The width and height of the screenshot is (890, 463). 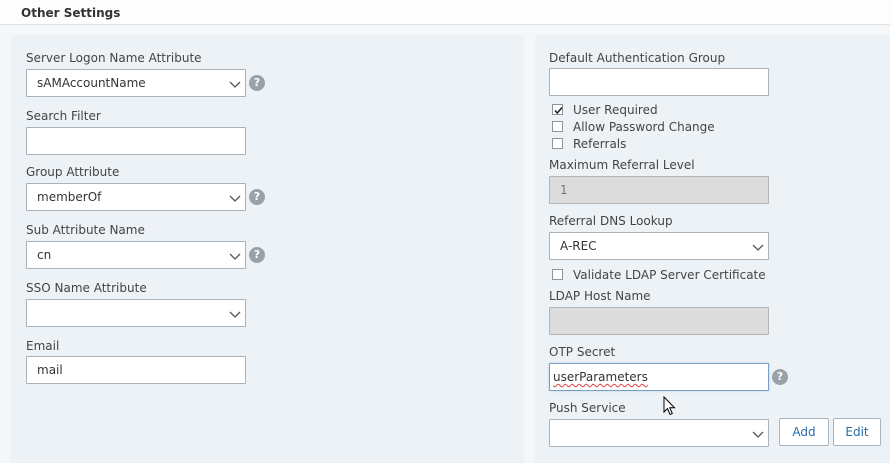 What do you see at coordinates (114, 58) in the screenshot?
I see `server-logon-name-label: Server Logon Name Attribute` at bounding box center [114, 58].